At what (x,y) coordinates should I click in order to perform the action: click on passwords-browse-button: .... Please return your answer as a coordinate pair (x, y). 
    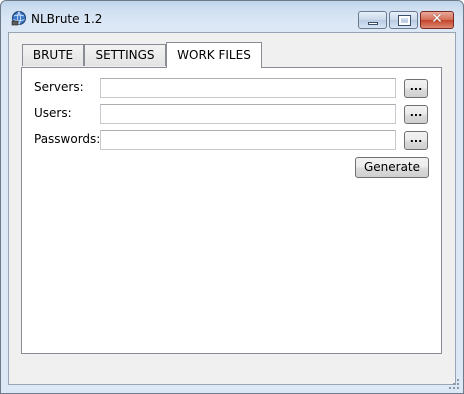
    Looking at the image, I should click on (416, 140).